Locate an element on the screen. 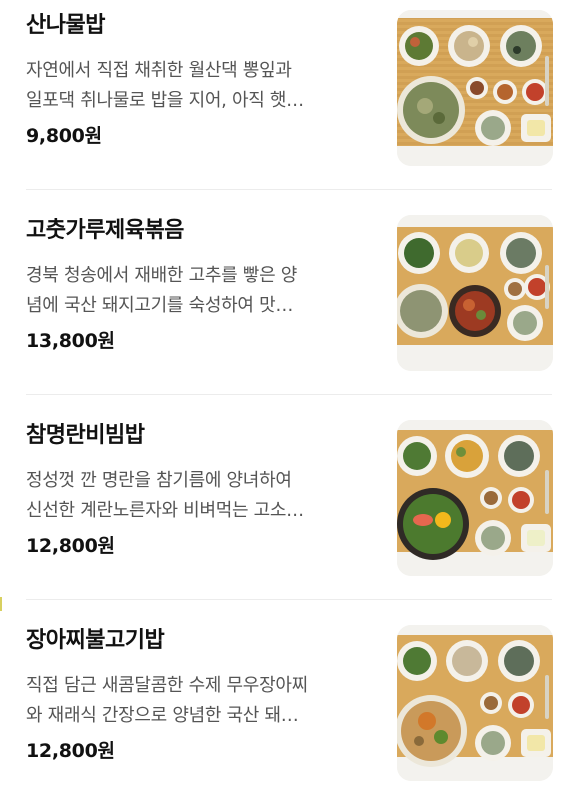  menu-item-name: 고춧가루제육볶음 is located at coordinates (105, 230).